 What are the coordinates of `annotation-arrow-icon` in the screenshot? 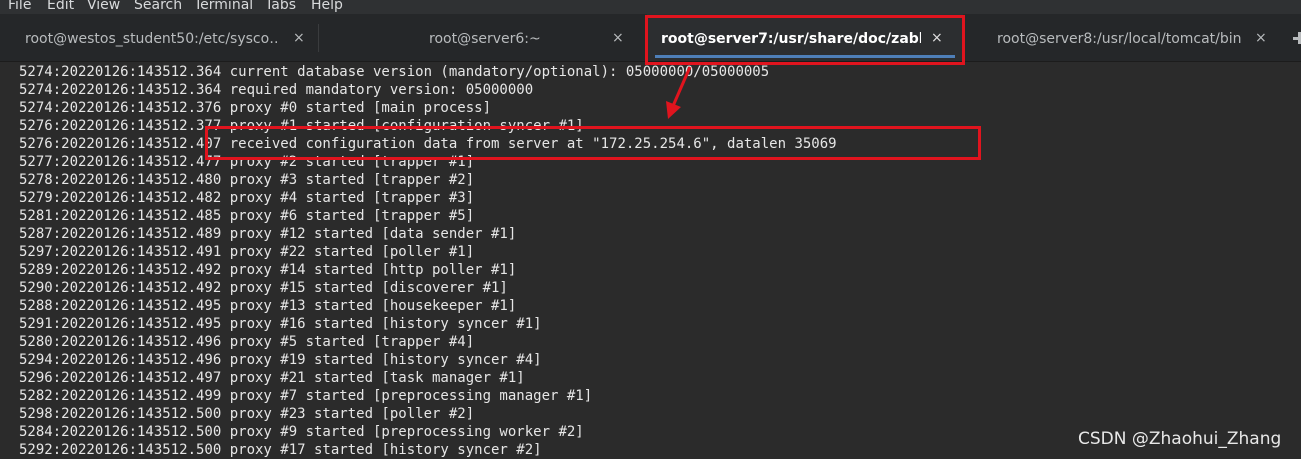 It's located at (679, 92).